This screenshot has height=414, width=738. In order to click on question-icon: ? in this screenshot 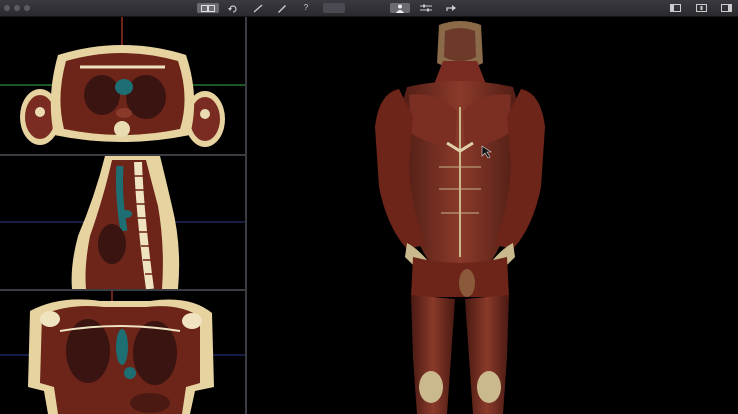, I will do `click(306, 7)`.